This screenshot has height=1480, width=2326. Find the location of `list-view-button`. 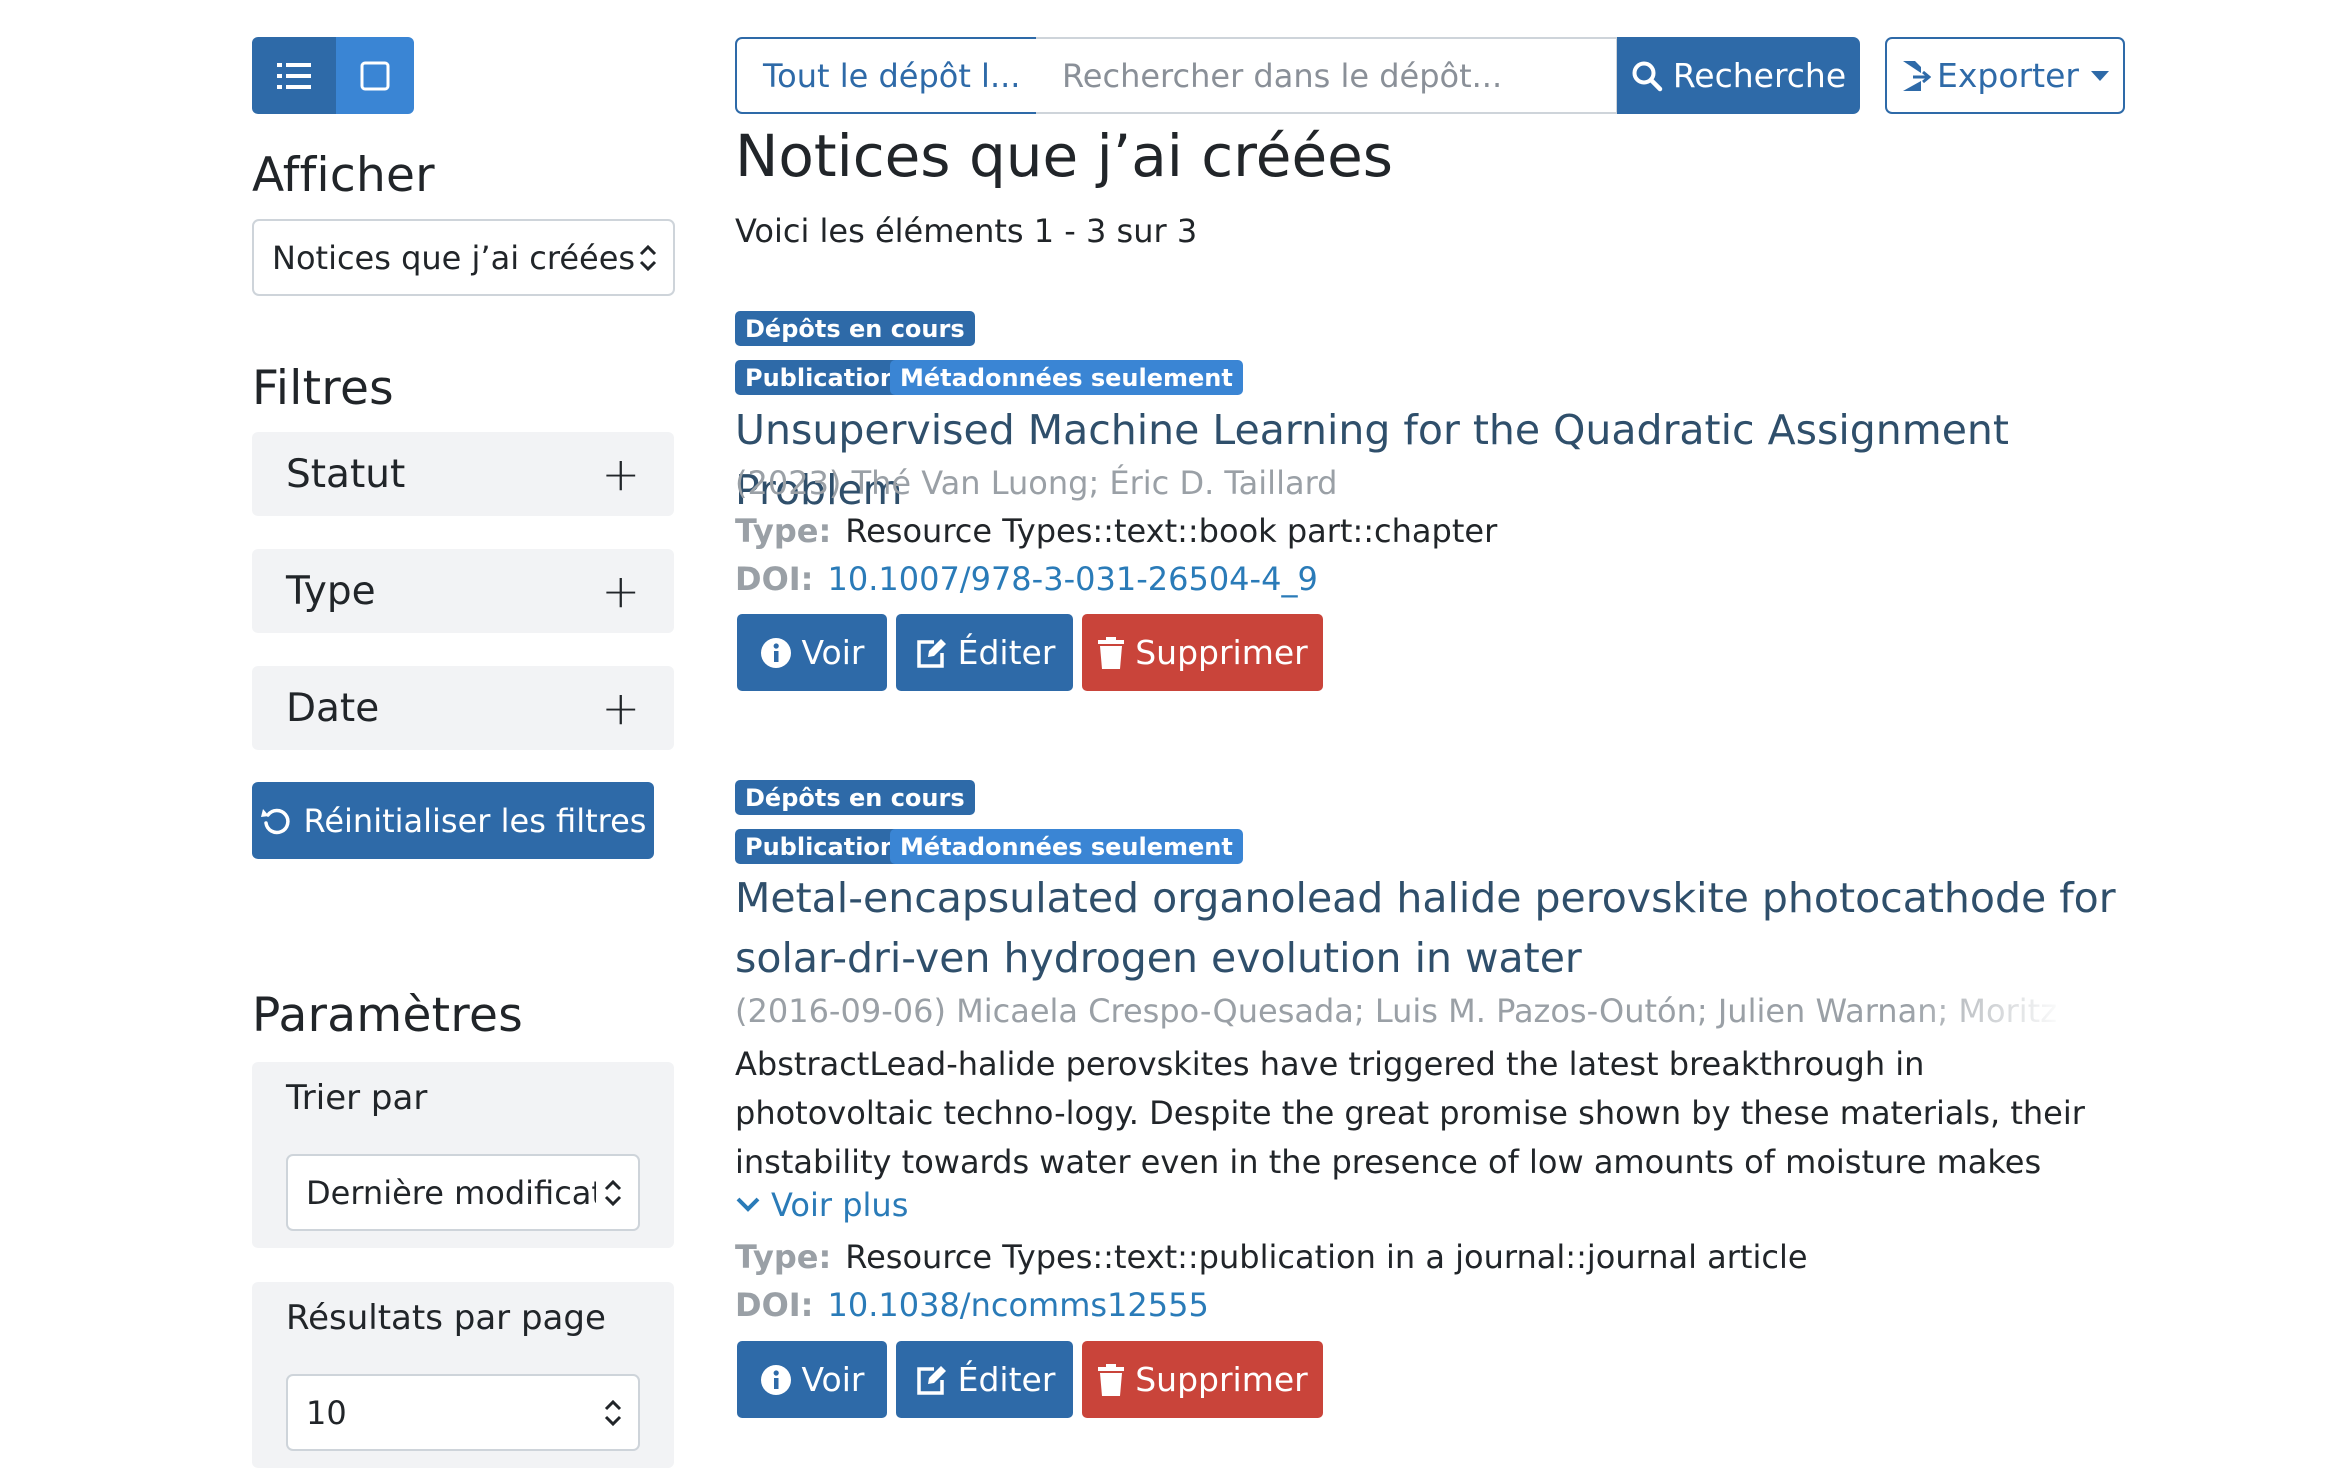

list-view-button is located at coordinates (294, 75).